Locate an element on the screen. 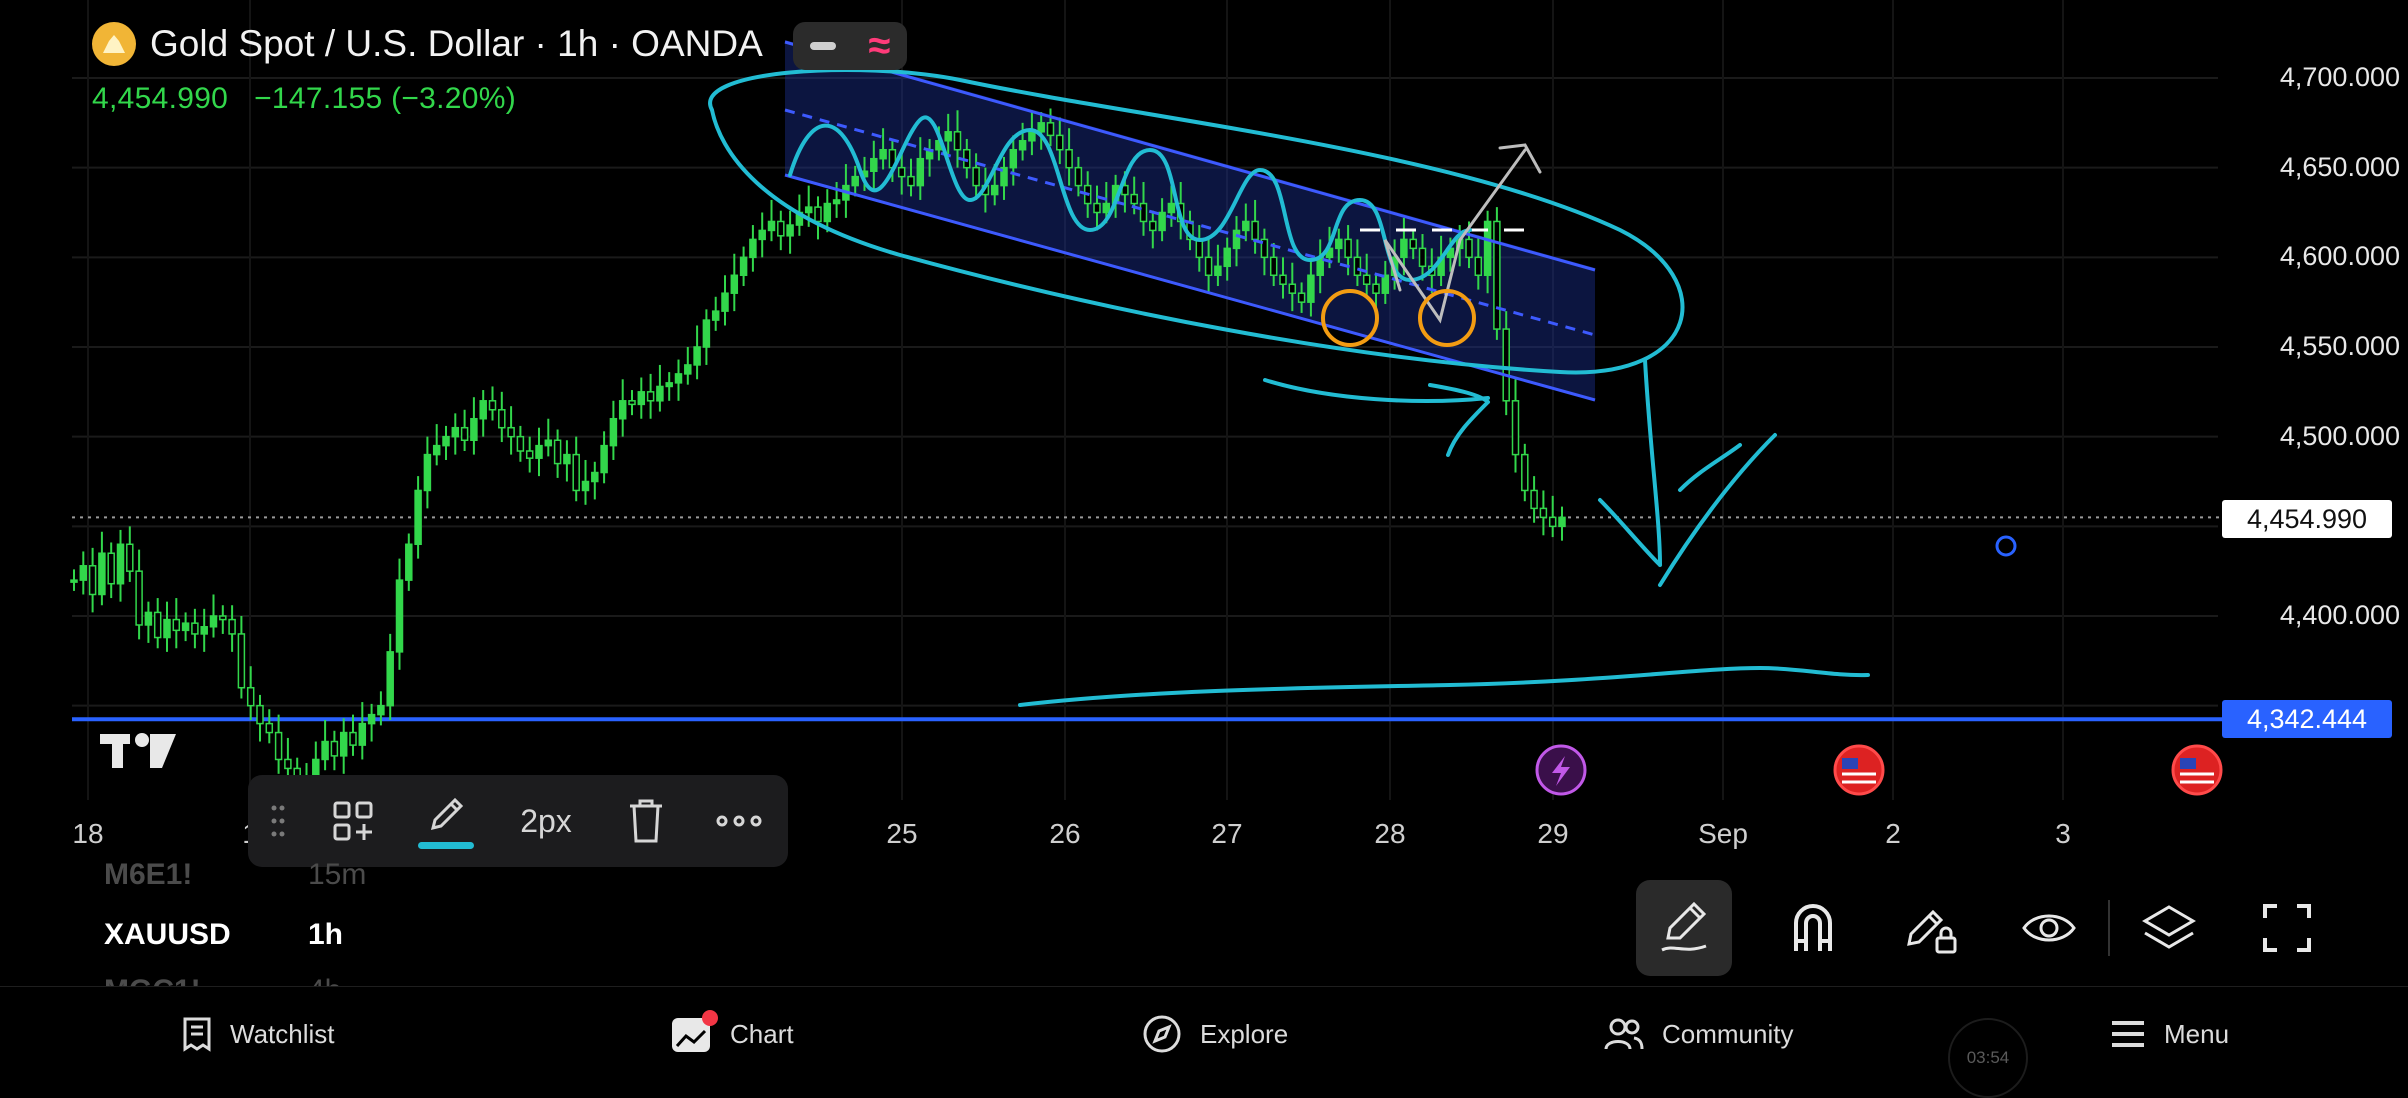 The image size is (2408, 1098). chart-icon is located at coordinates (695, 1032).